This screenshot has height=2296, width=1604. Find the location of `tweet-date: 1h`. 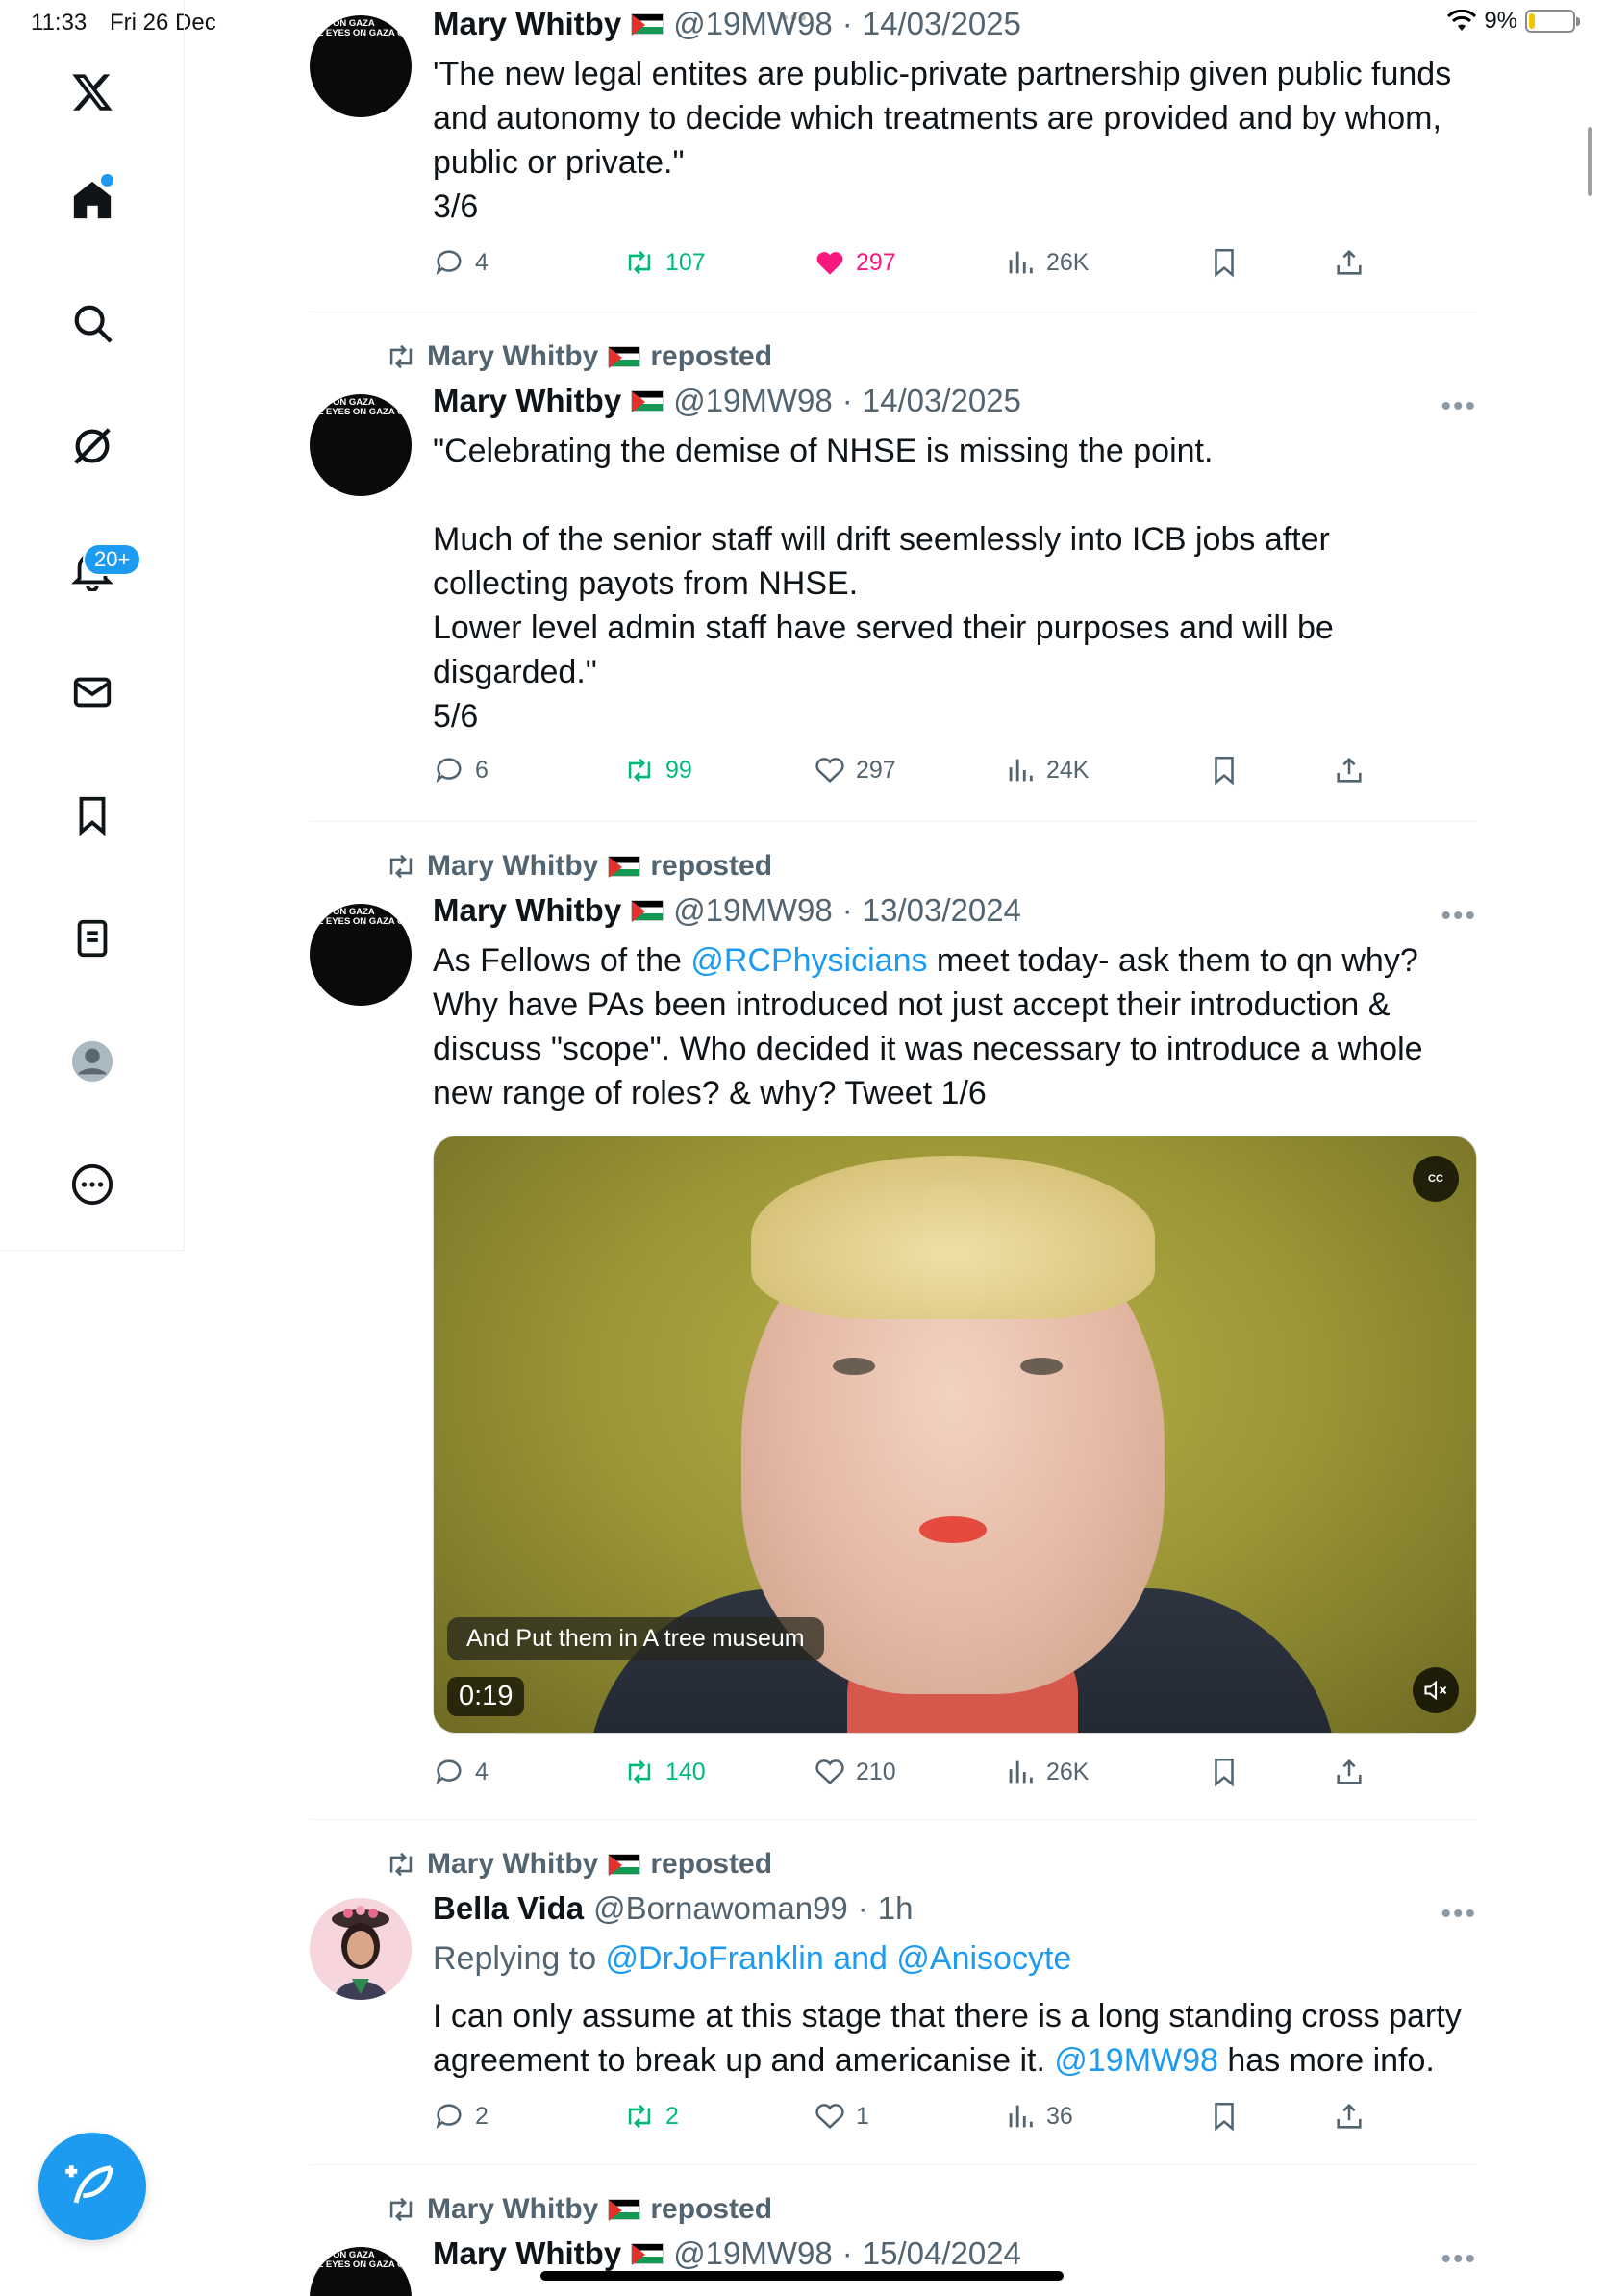

tweet-date: 1h is located at coordinates (896, 1908).